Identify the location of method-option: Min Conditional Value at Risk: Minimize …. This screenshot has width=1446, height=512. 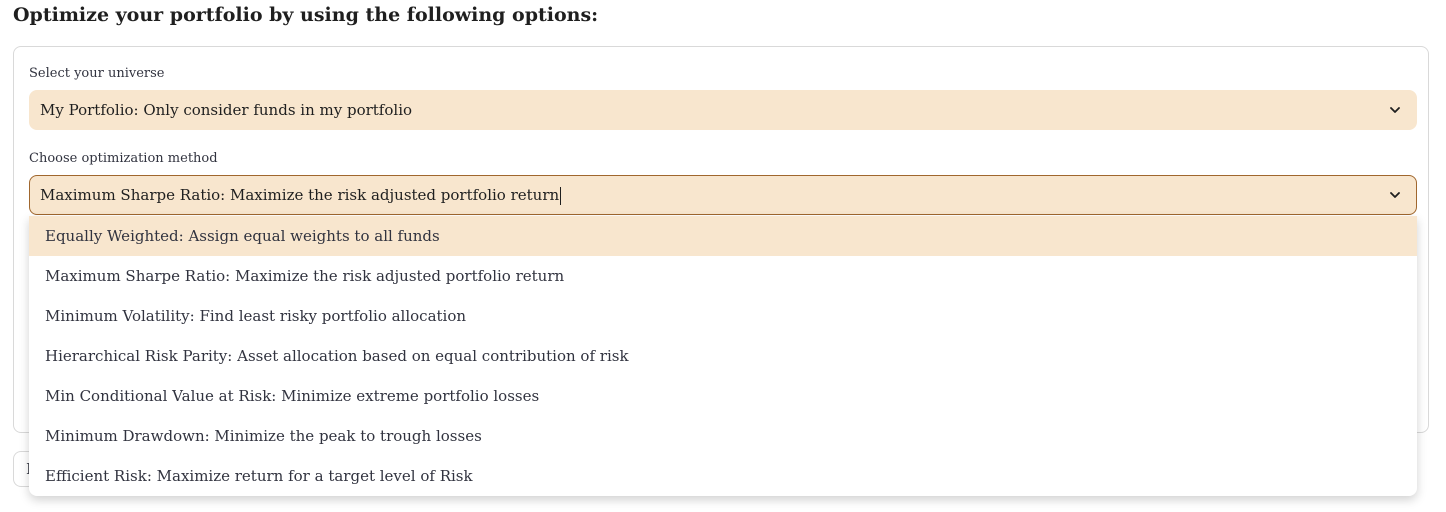
(723, 396).